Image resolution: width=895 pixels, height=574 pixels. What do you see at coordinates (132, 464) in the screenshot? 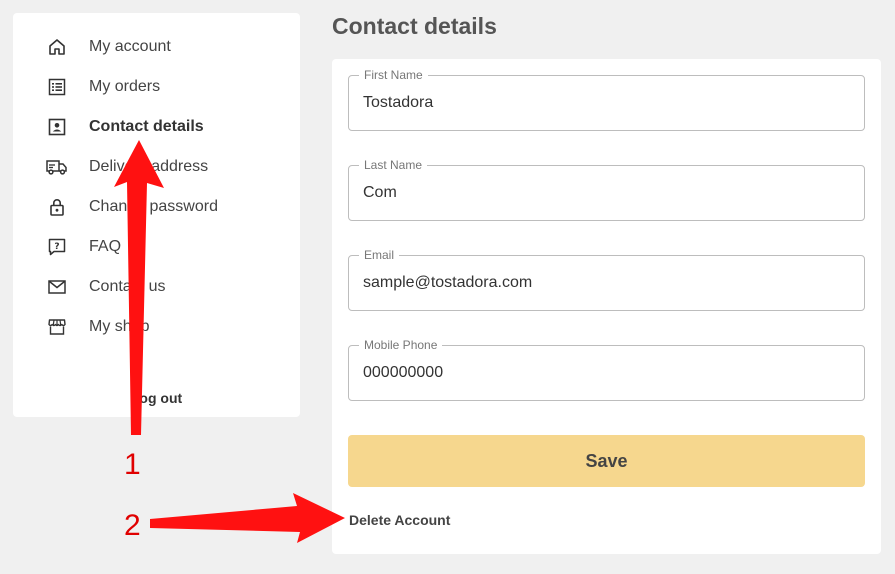
I see `annotation-label-1: 1` at bounding box center [132, 464].